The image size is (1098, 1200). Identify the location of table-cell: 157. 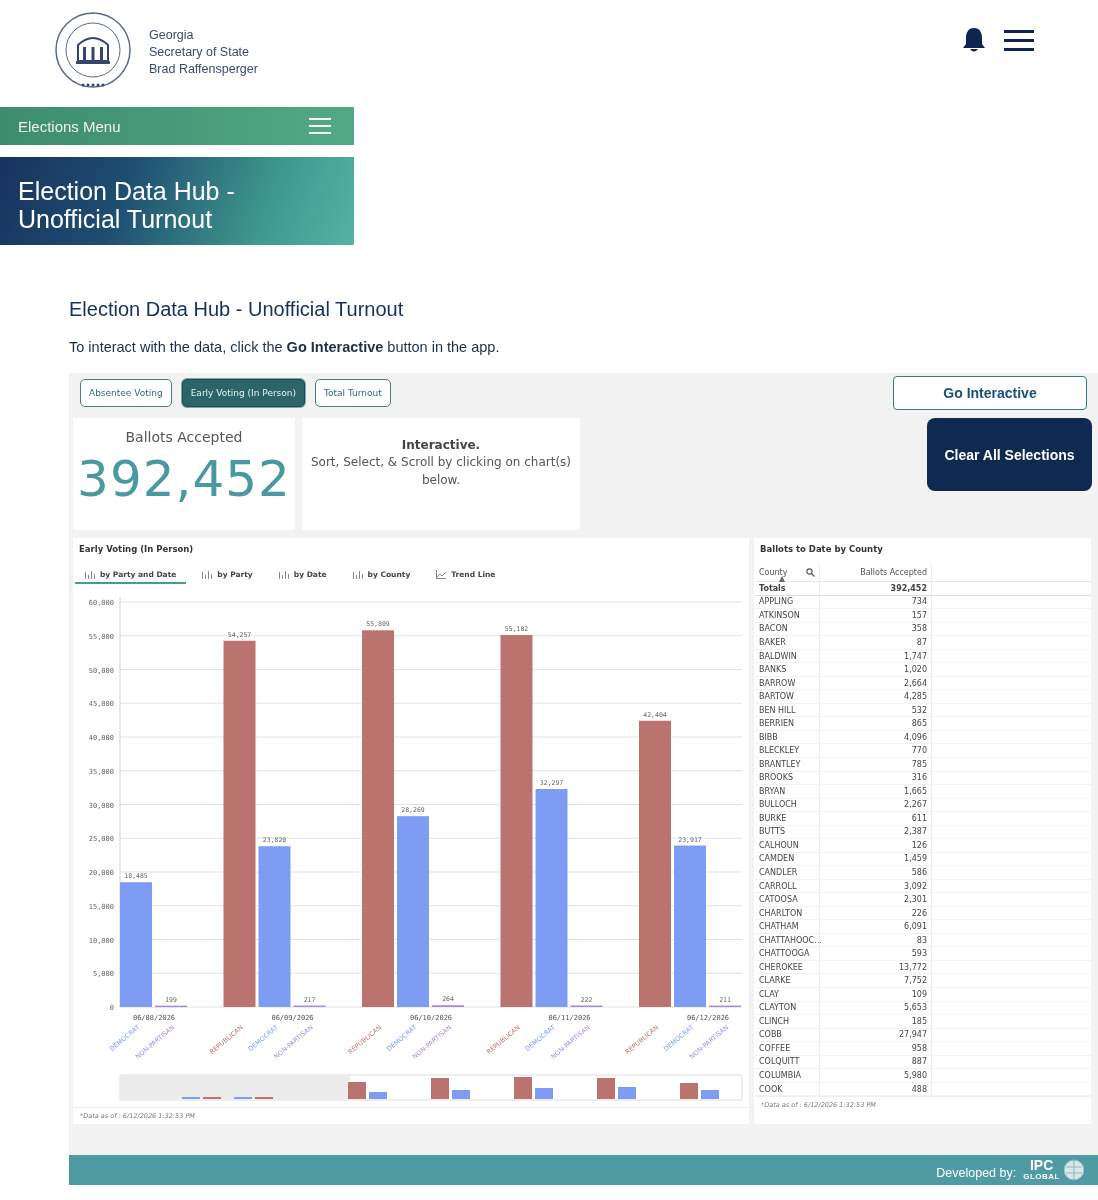
(876, 615).